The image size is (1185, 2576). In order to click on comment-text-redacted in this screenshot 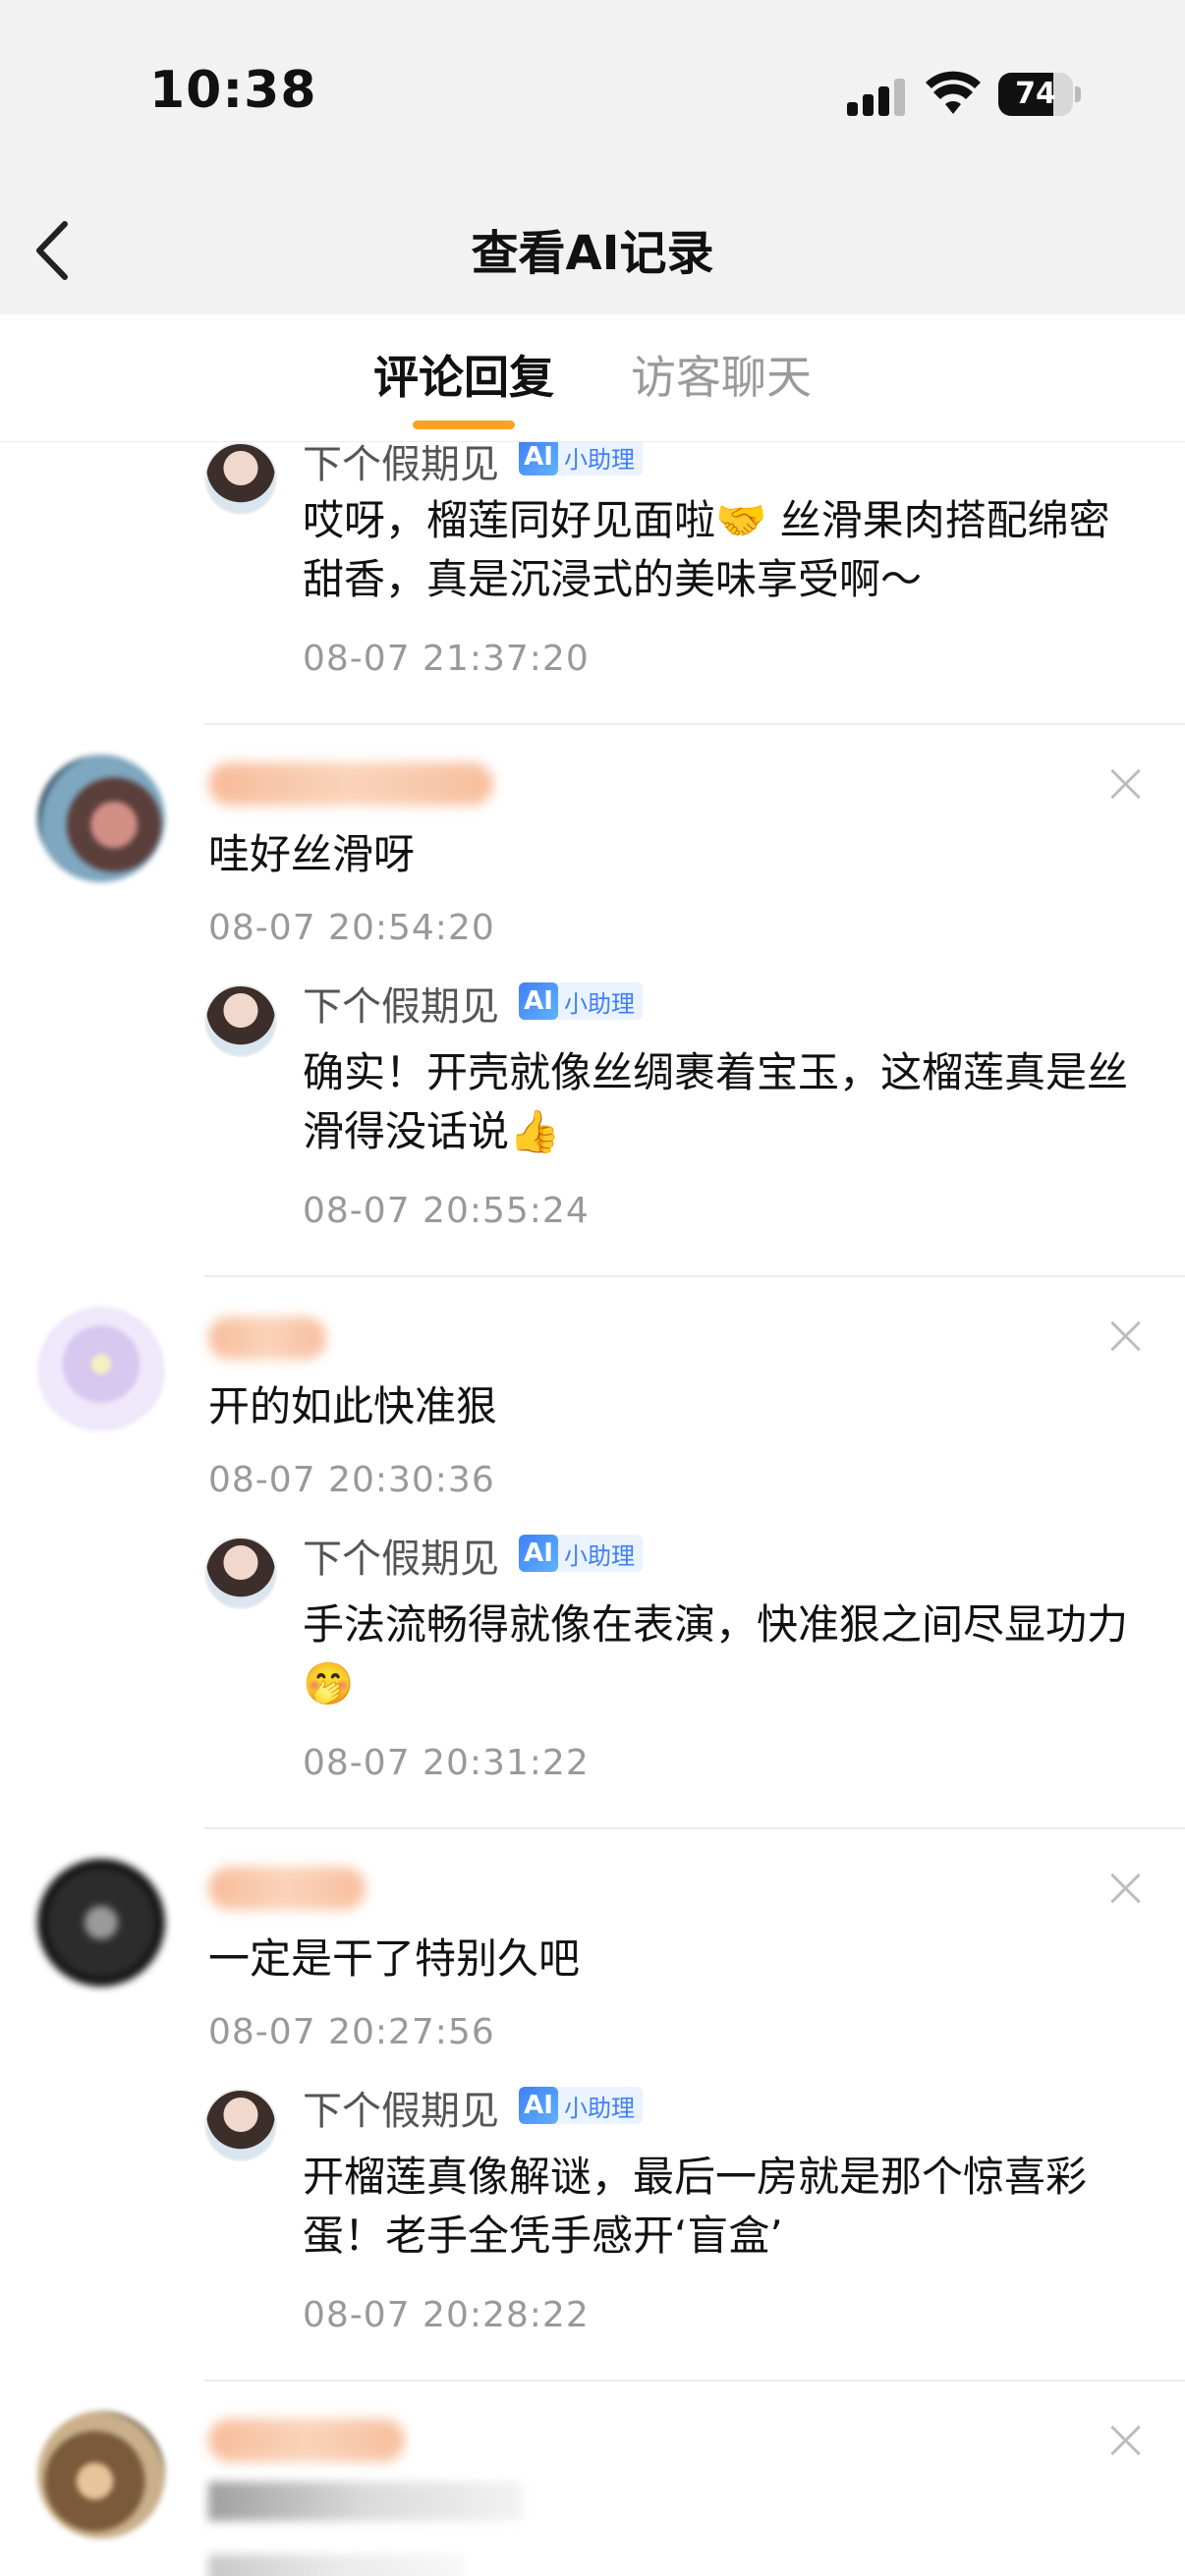, I will do `click(366, 2501)`.